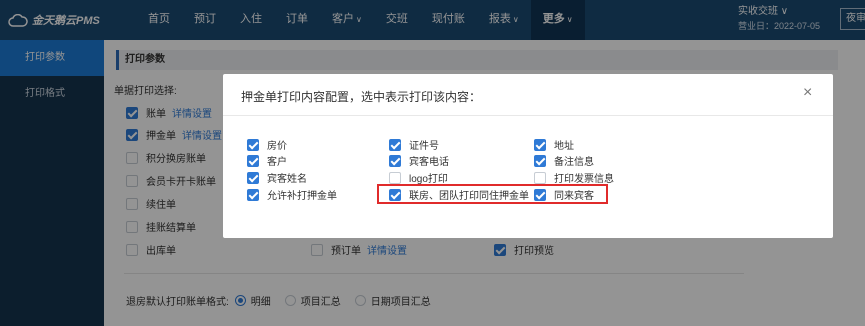  What do you see at coordinates (574, 162) in the screenshot?
I see `option-label: 备注信息` at bounding box center [574, 162].